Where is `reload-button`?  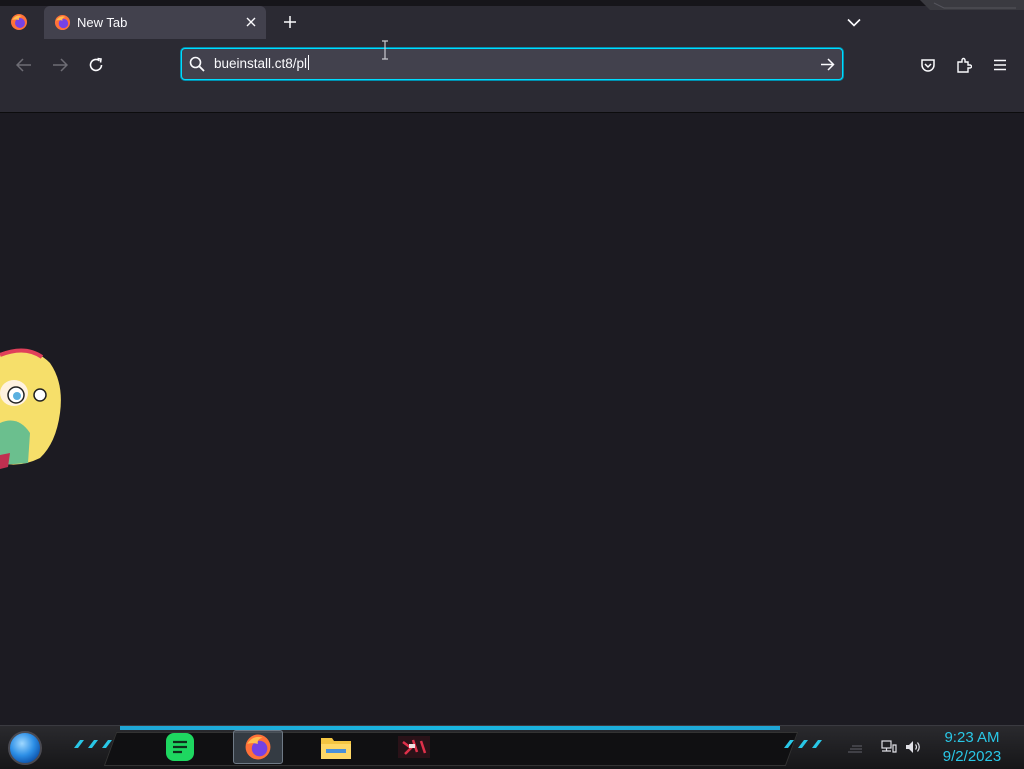
reload-button is located at coordinates (96, 65).